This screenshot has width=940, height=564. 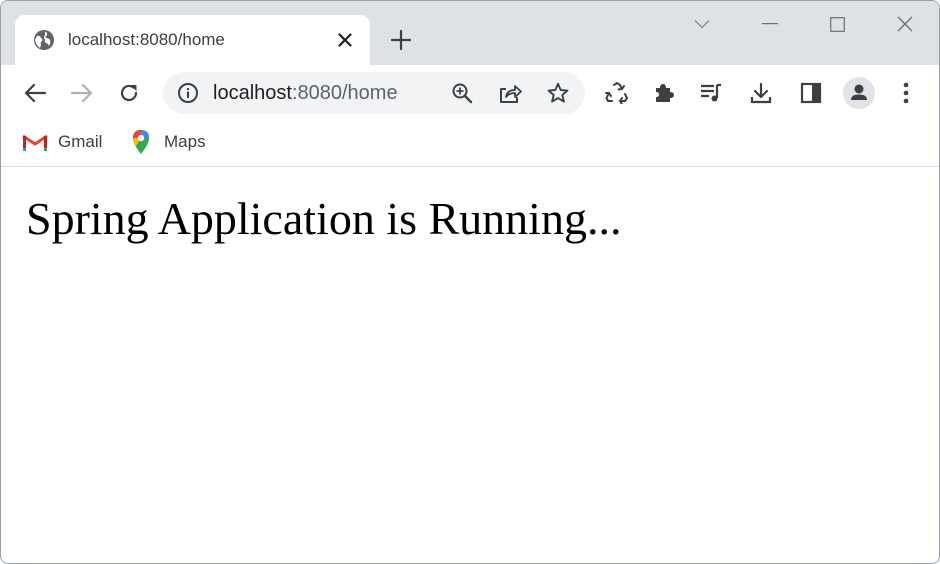 I want to click on zoom-in-icon, so click(x=462, y=93).